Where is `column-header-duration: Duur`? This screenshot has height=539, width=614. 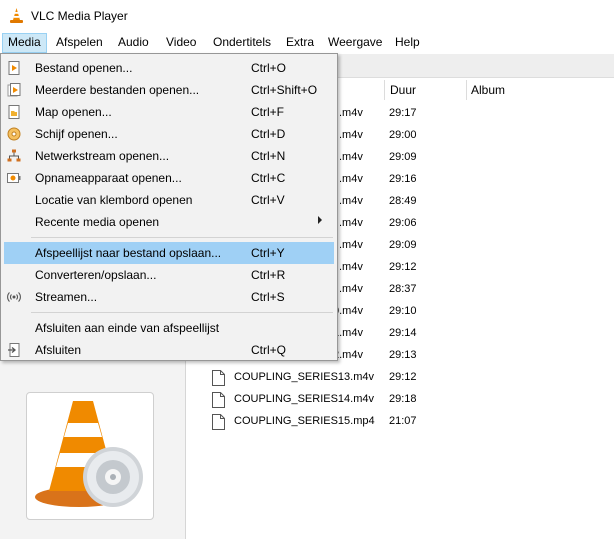 column-header-duration: Duur is located at coordinates (403, 90).